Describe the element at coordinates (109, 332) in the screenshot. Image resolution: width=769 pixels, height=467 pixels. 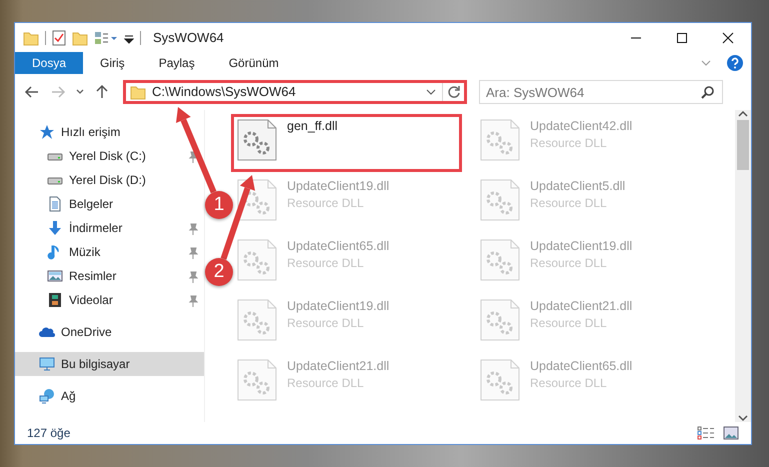
I see `sidebar-item: OneDrive` at that location.